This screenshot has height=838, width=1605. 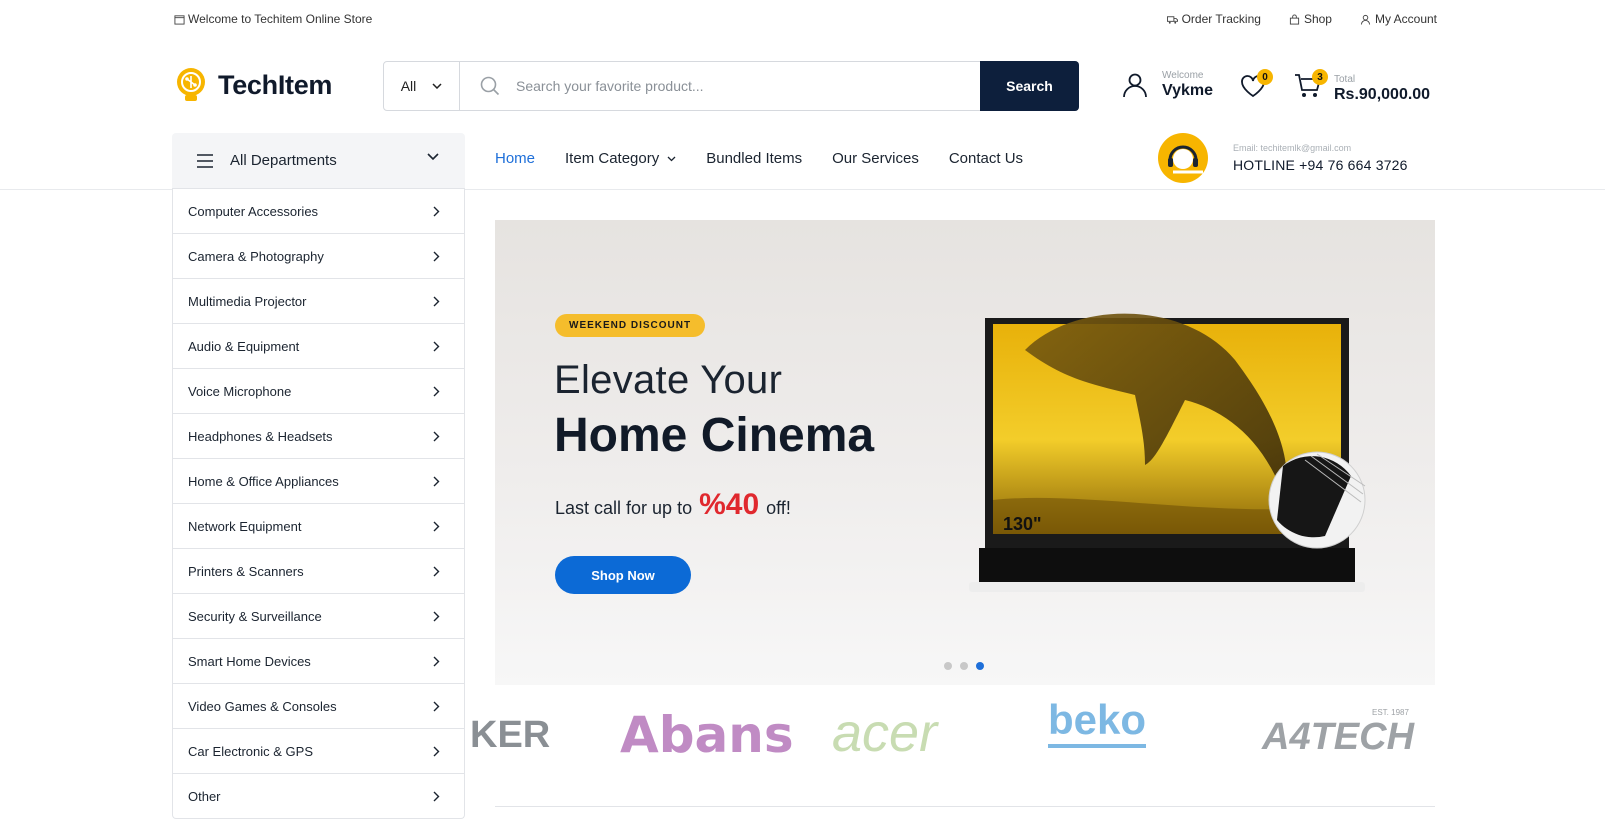 I want to click on top-links: Order Tracking Shop My Account, so click(x=1301, y=19).